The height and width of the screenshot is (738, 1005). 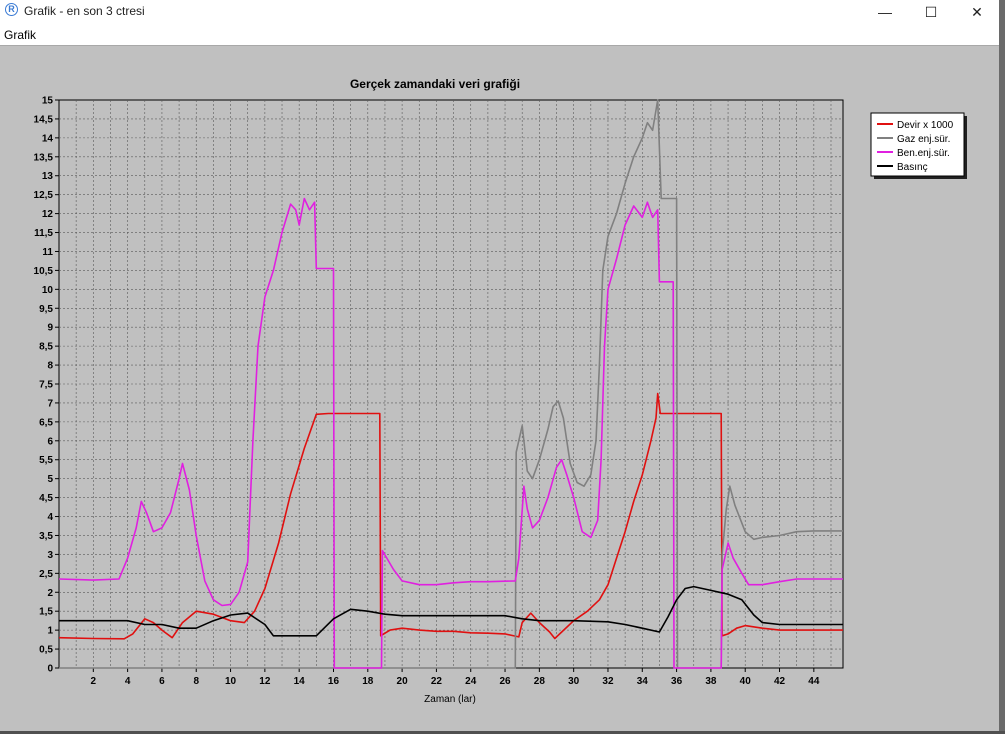 I want to click on x-tick-label: 12, so click(x=265, y=681).